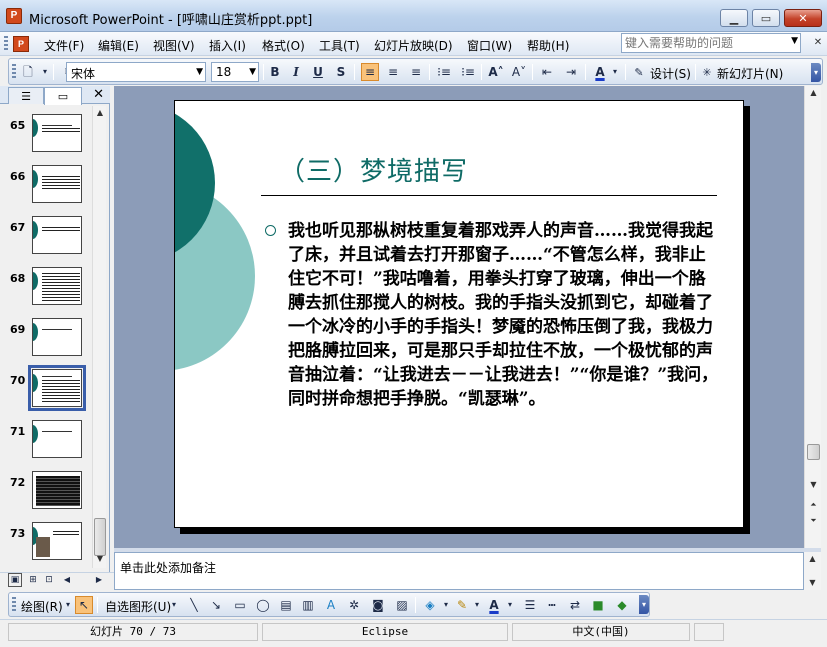 This screenshot has height=647, width=827. Describe the element at coordinates (138, 606) in the screenshot. I see `autoshapes-button: 自选图形(U)` at that location.